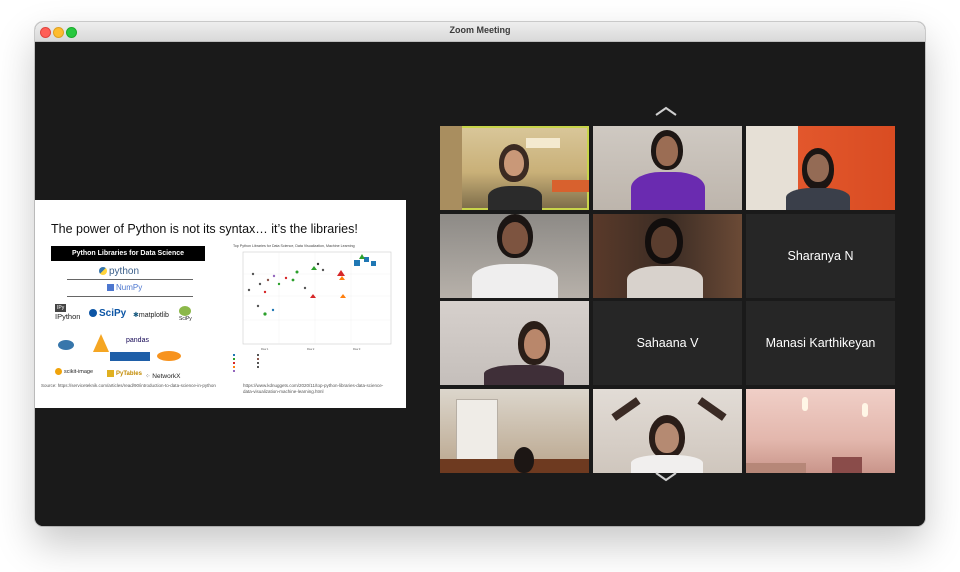 The image size is (960, 572). I want to click on scipy-logo: SciPy, so click(107, 313).